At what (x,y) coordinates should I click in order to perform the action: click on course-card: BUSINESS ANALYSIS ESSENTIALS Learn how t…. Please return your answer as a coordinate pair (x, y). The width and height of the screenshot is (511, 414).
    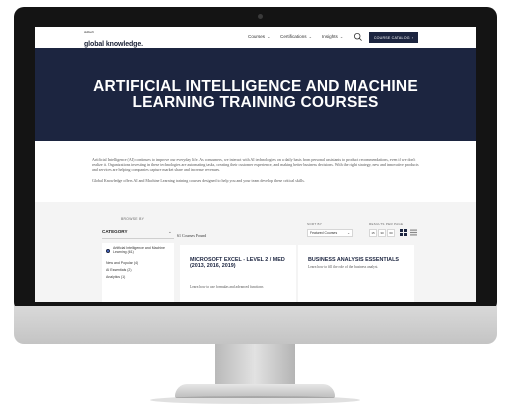
    Looking at the image, I should click on (356, 273).